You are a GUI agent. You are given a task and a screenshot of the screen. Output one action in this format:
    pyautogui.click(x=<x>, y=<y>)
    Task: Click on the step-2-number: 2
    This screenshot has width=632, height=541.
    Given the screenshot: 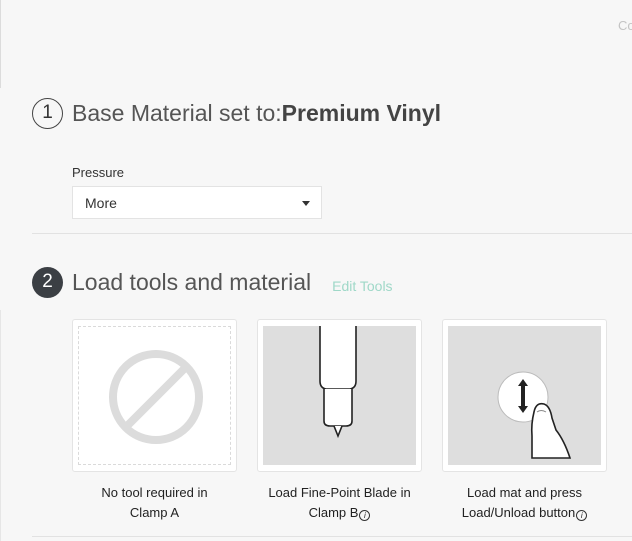 What is the action you would take?
    pyautogui.click(x=47, y=282)
    